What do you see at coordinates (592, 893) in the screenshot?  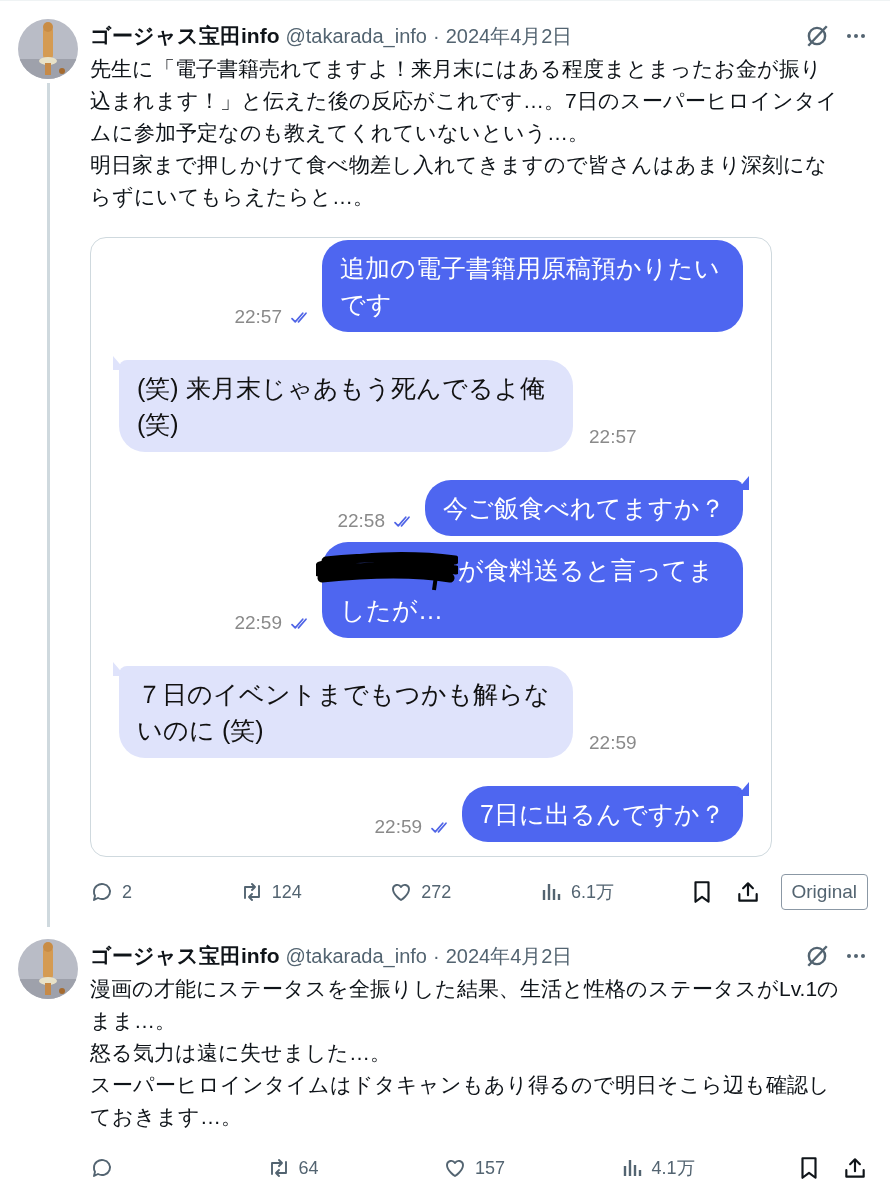 I see `view-count: 6.1万` at bounding box center [592, 893].